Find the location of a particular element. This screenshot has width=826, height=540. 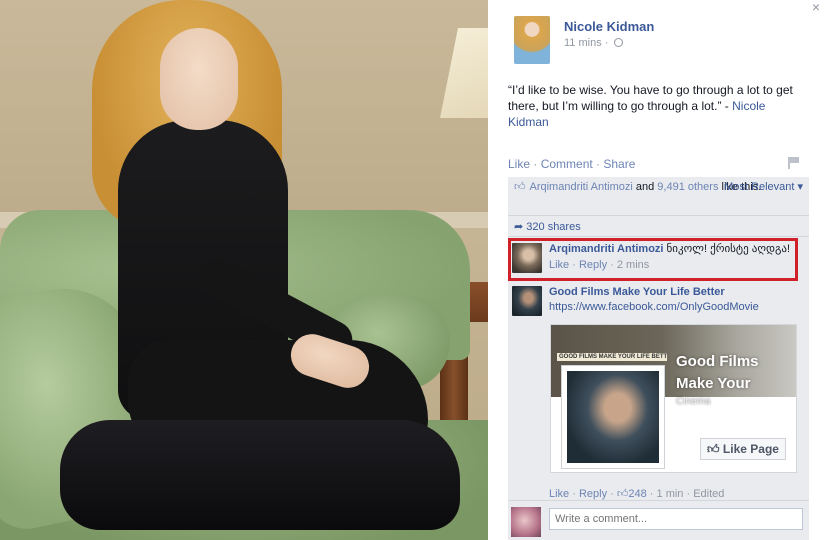

page-category: Cinema is located at coordinates (693, 401).